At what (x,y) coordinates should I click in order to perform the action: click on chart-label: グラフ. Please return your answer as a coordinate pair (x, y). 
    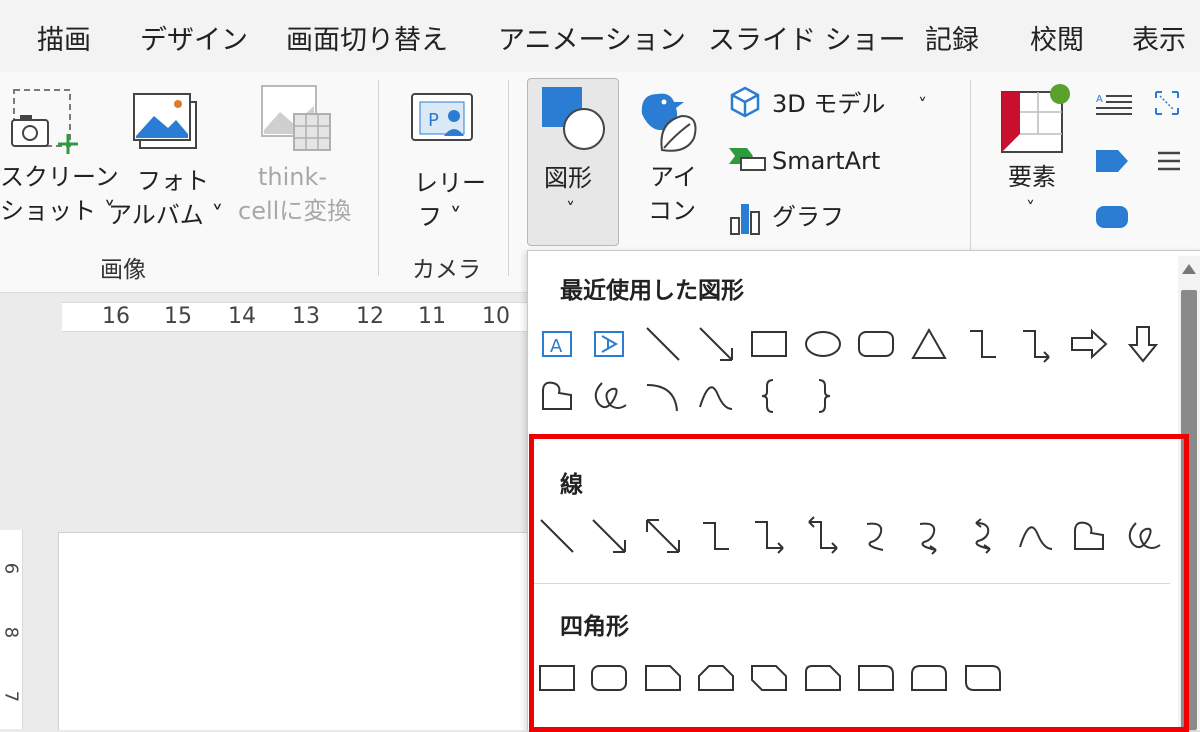
    Looking at the image, I should click on (808, 217).